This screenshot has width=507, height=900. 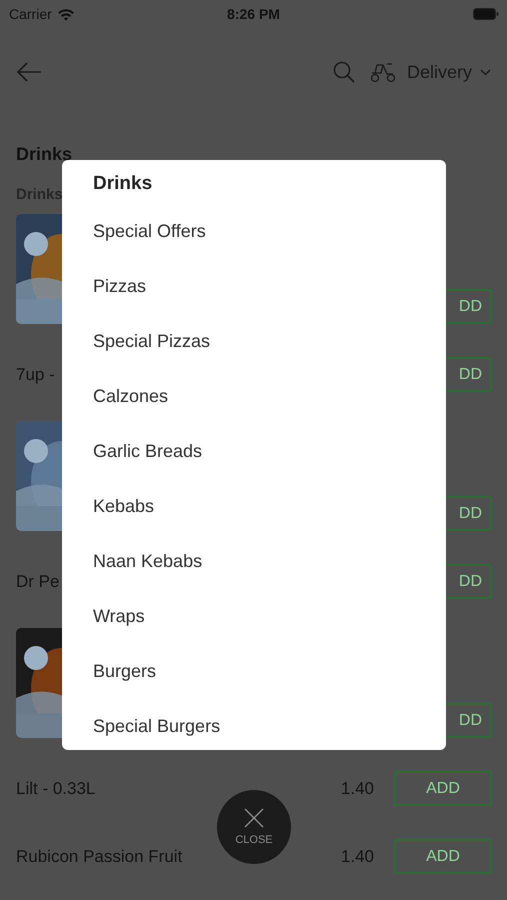 I want to click on close-icon, so click(x=254, y=818).